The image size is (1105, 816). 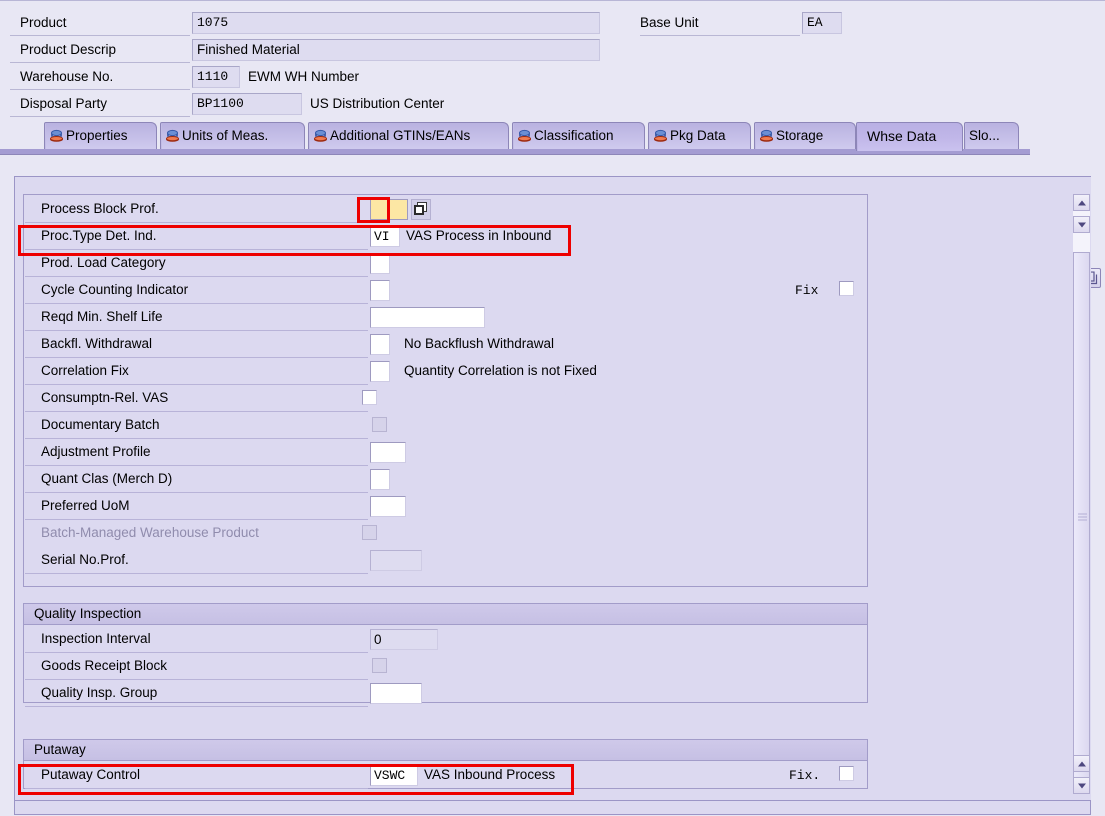 I want to click on putaway-fix-label: Fix., so click(x=805, y=775).